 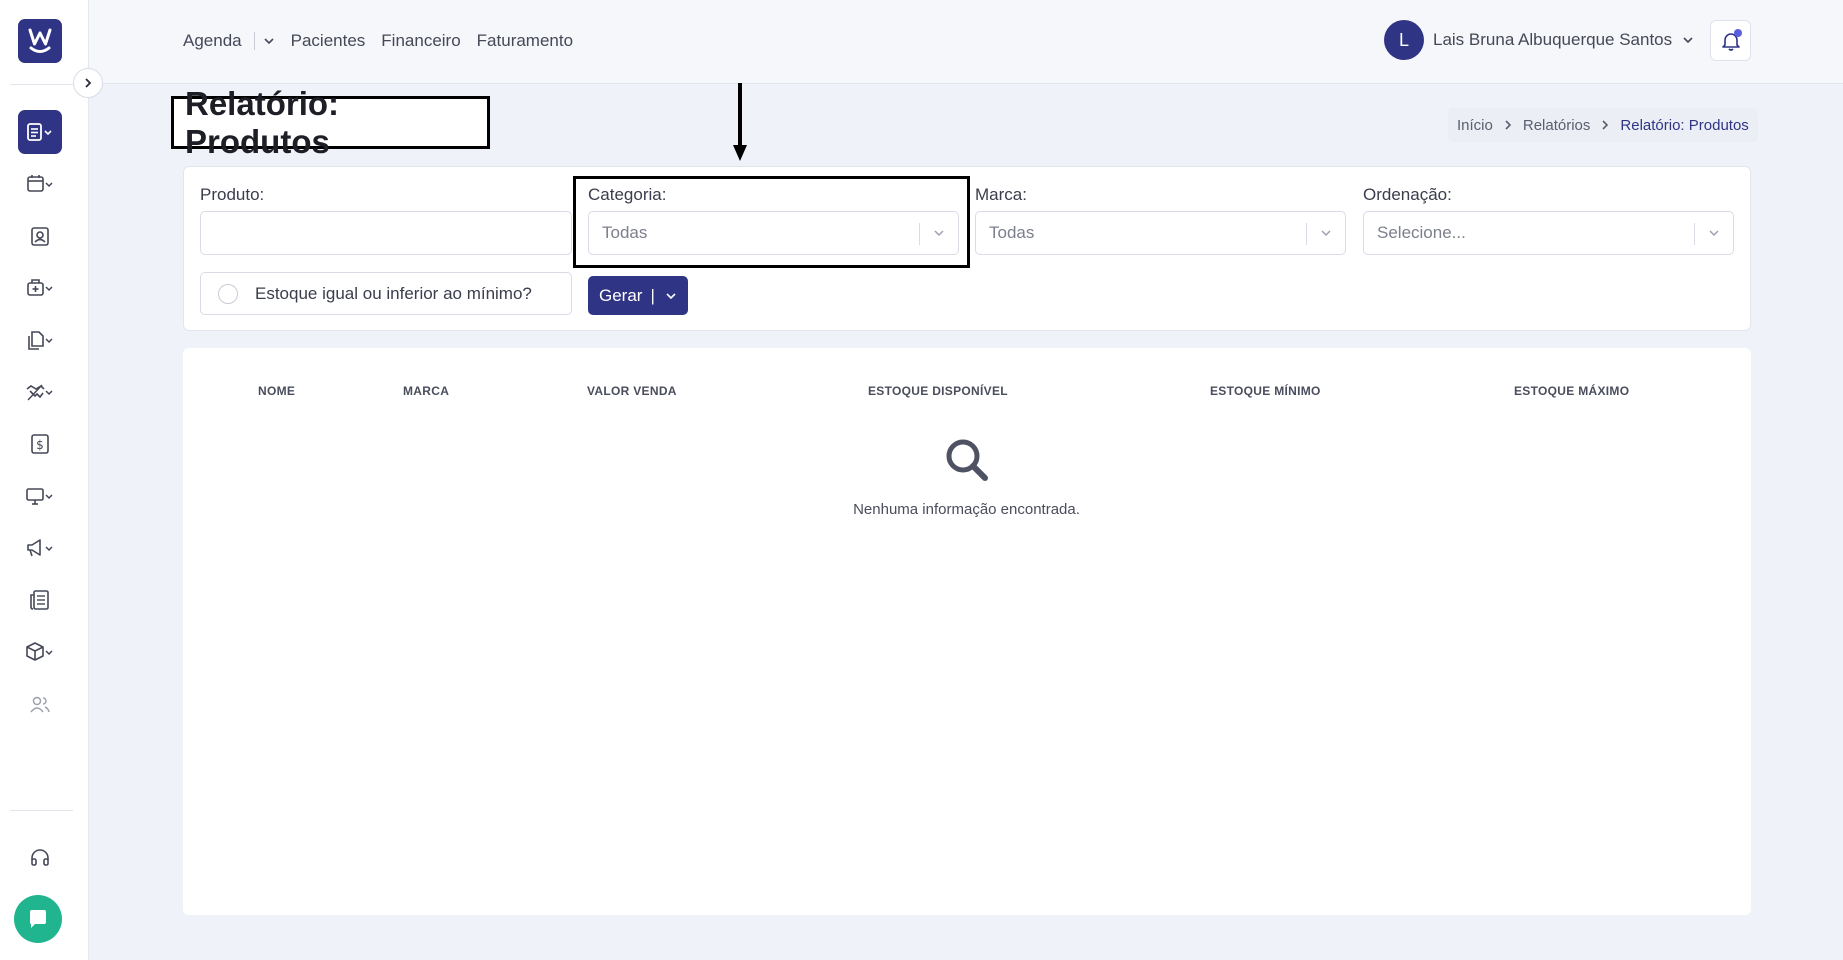 I want to click on sidebar-item-patients, so click(x=40, y=236).